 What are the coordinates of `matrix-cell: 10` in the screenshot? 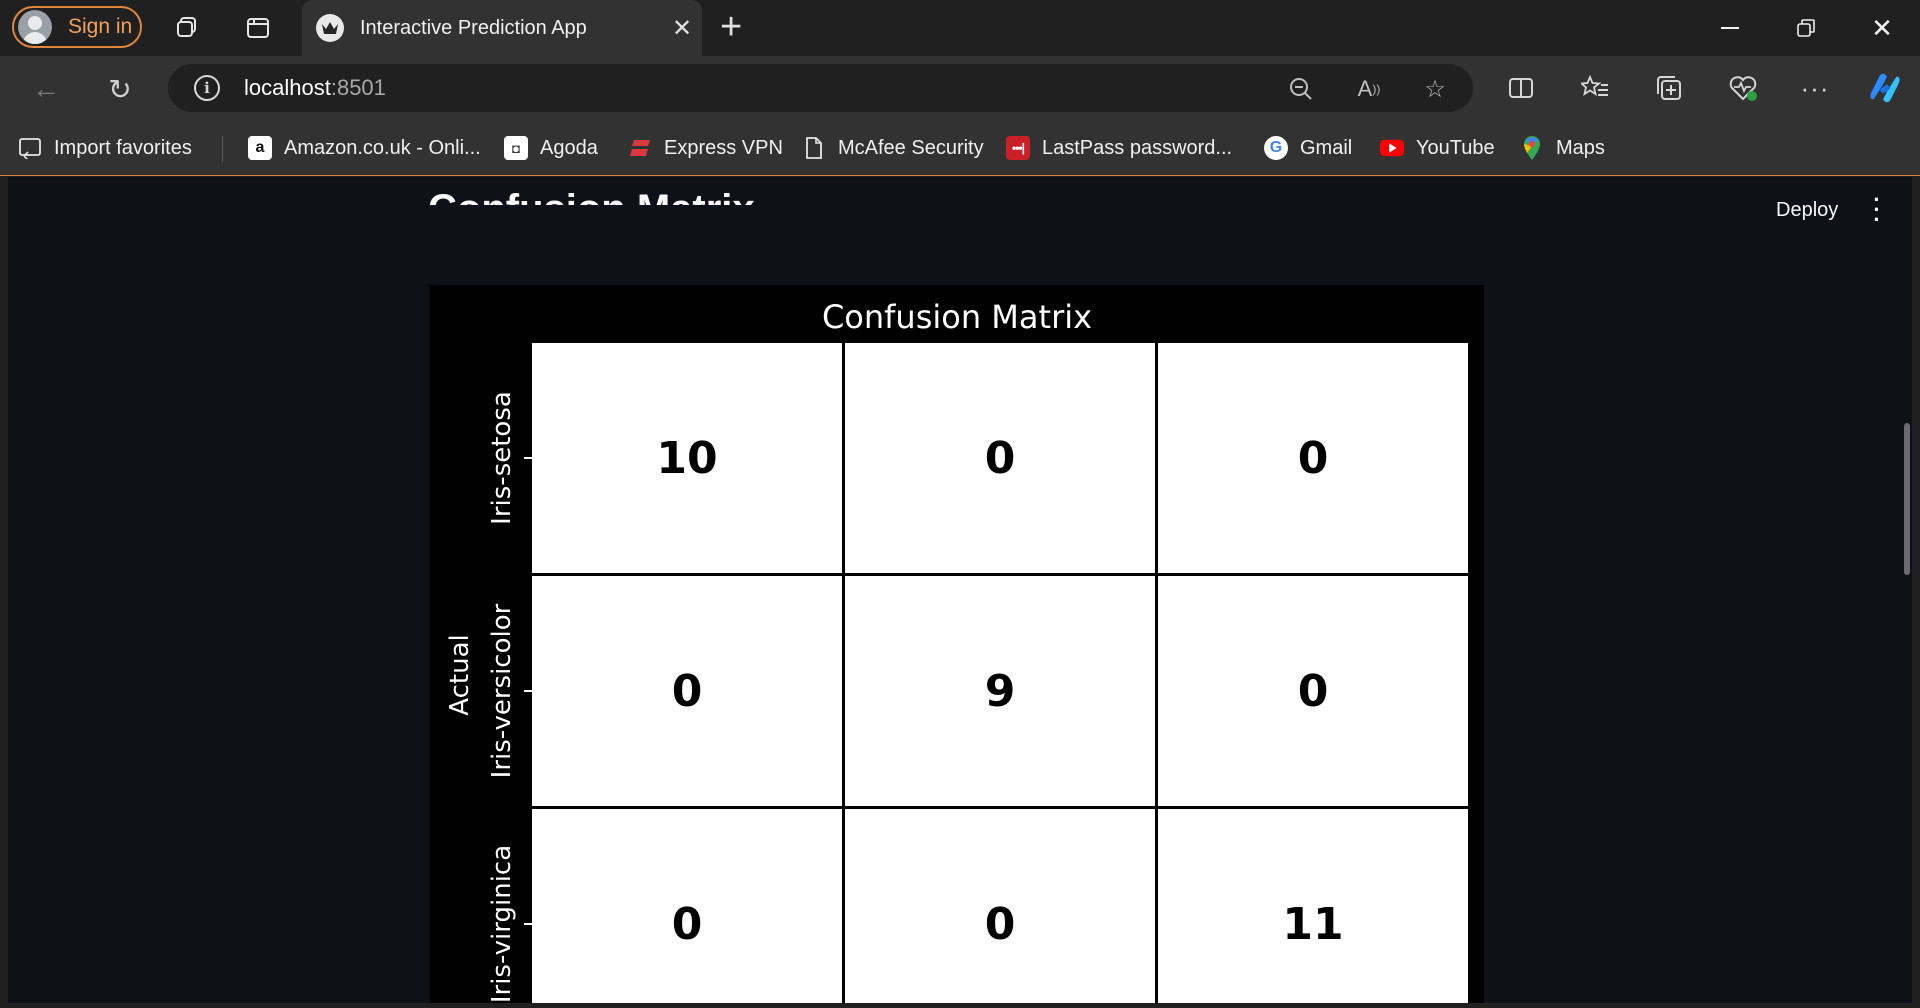 It's located at (687, 458).